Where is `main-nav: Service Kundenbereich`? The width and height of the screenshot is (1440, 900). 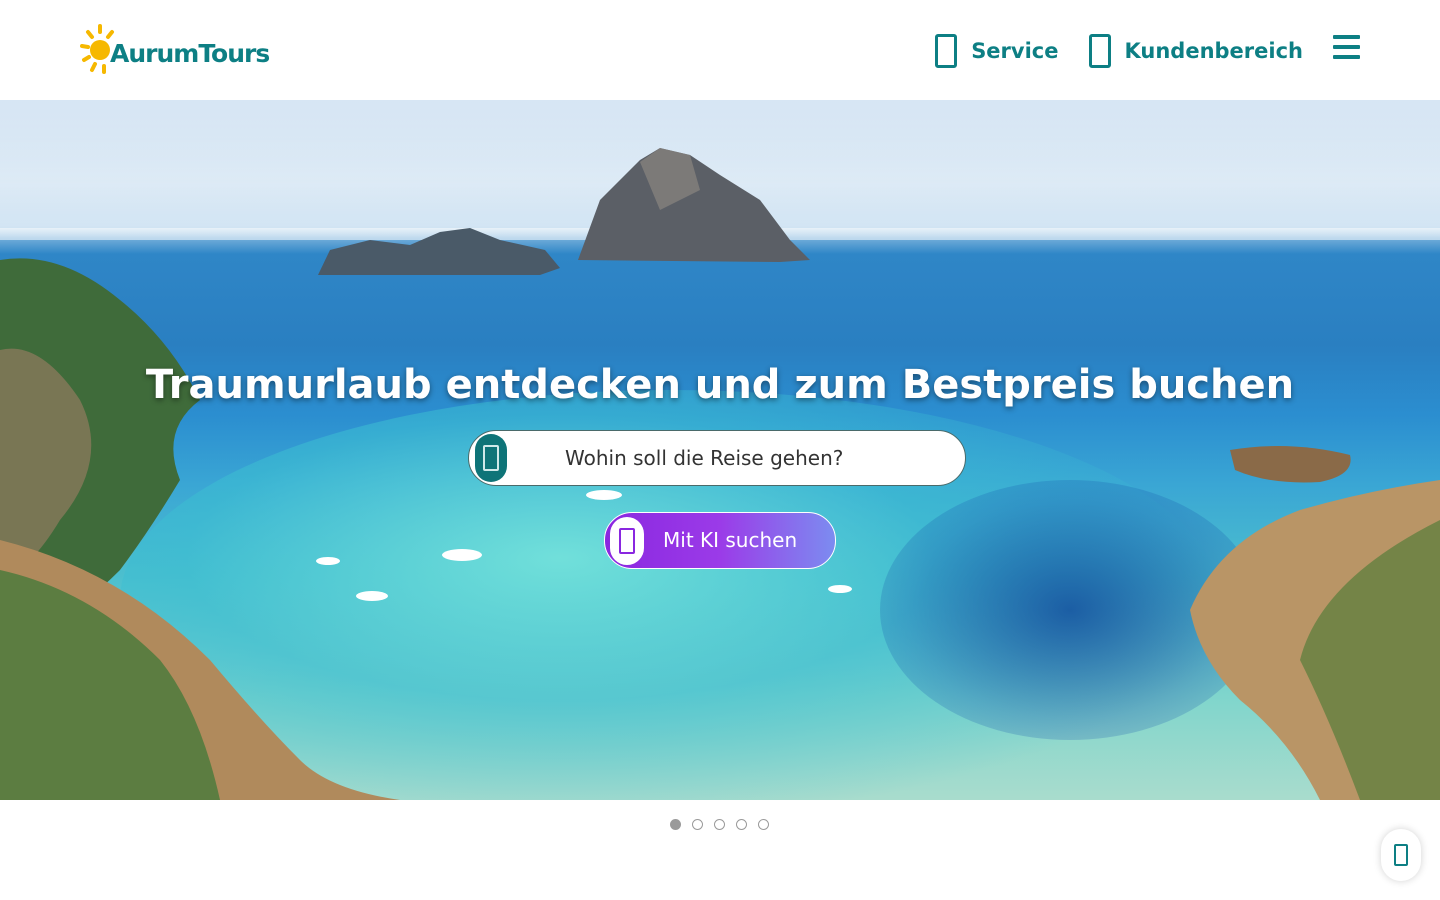 main-nav: Service Kundenbereich is located at coordinates (1132, 51).